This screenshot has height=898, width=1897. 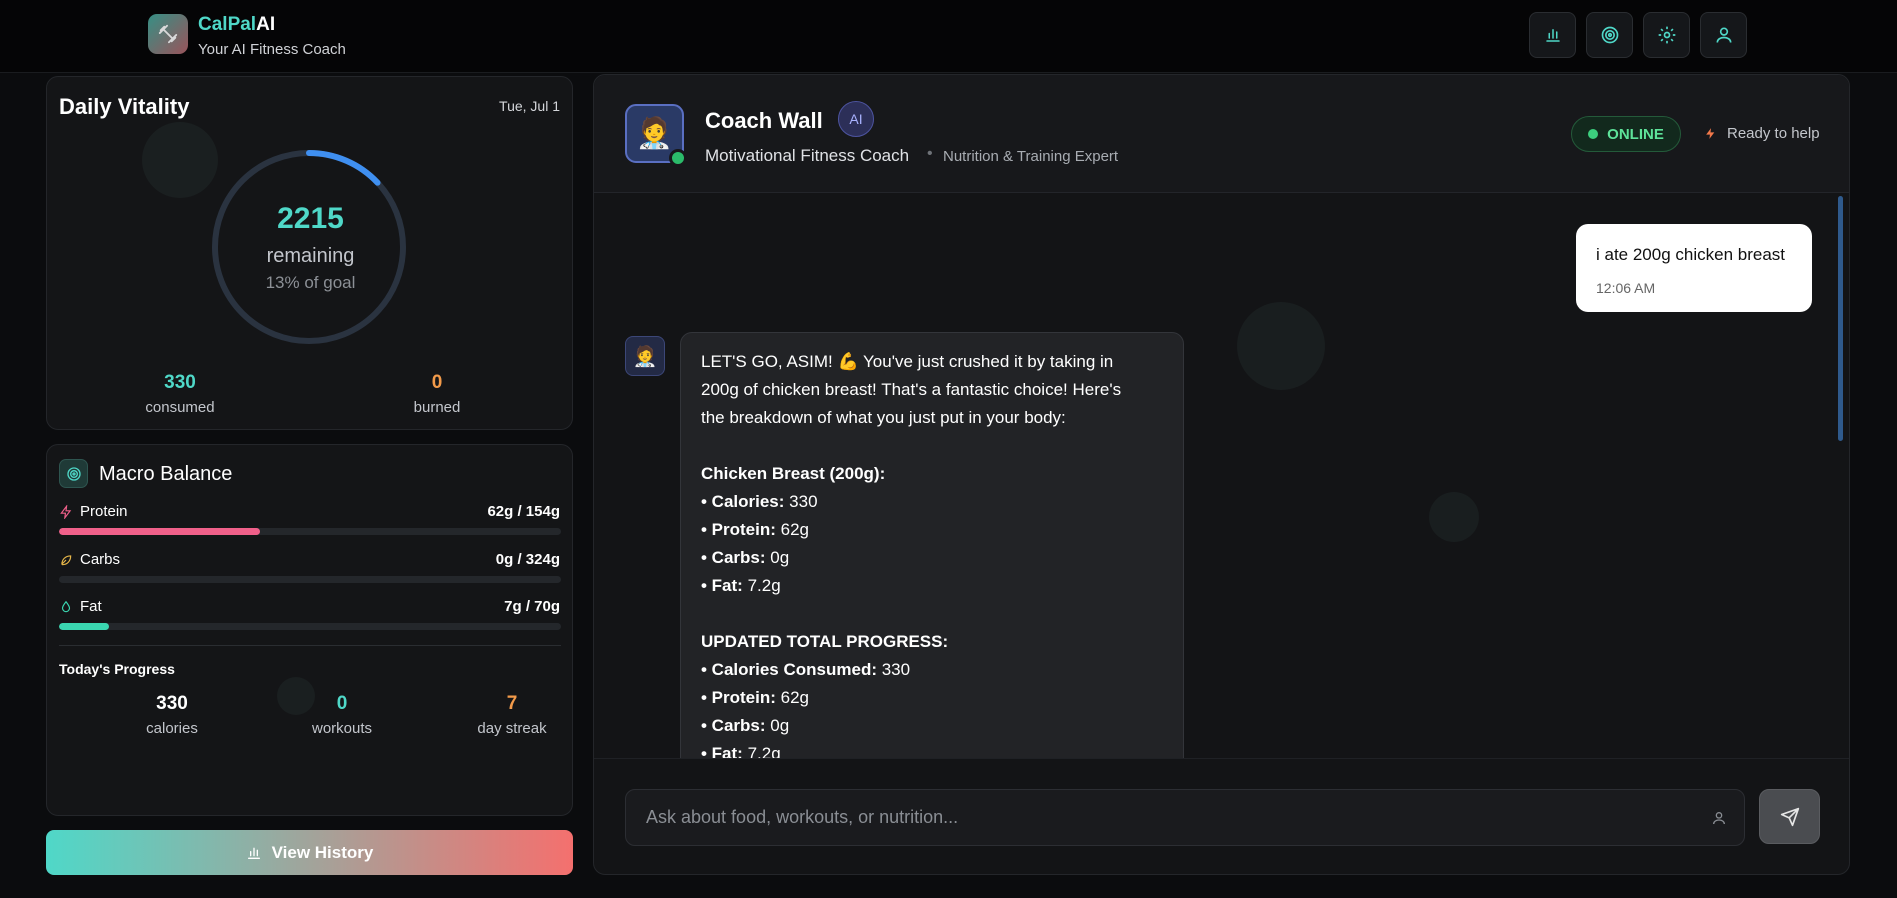 What do you see at coordinates (1185, 817) in the screenshot?
I see `chat-input` at bounding box center [1185, 817].